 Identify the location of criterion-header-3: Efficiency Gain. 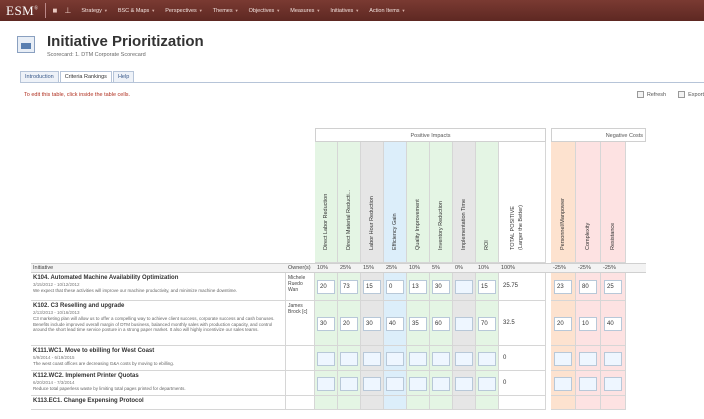
(395, 202).